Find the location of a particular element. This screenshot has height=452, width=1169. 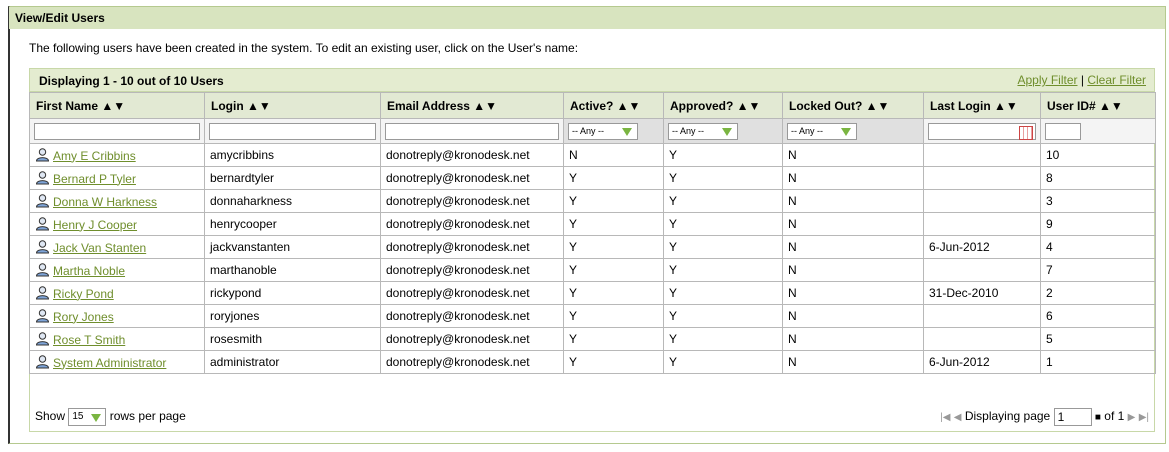

user-name-link: Bernard P Tyler is located at coordinates (94, 179).